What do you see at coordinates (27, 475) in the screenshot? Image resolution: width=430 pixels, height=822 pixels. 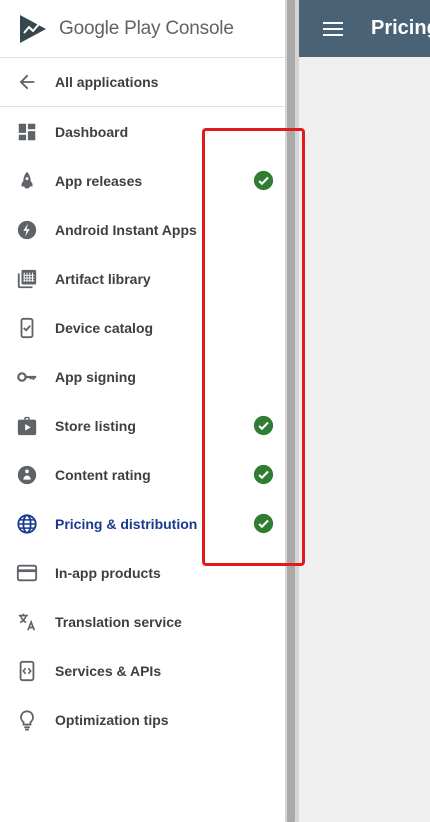 I see `rating-icon` at bounding box center [27, 475].